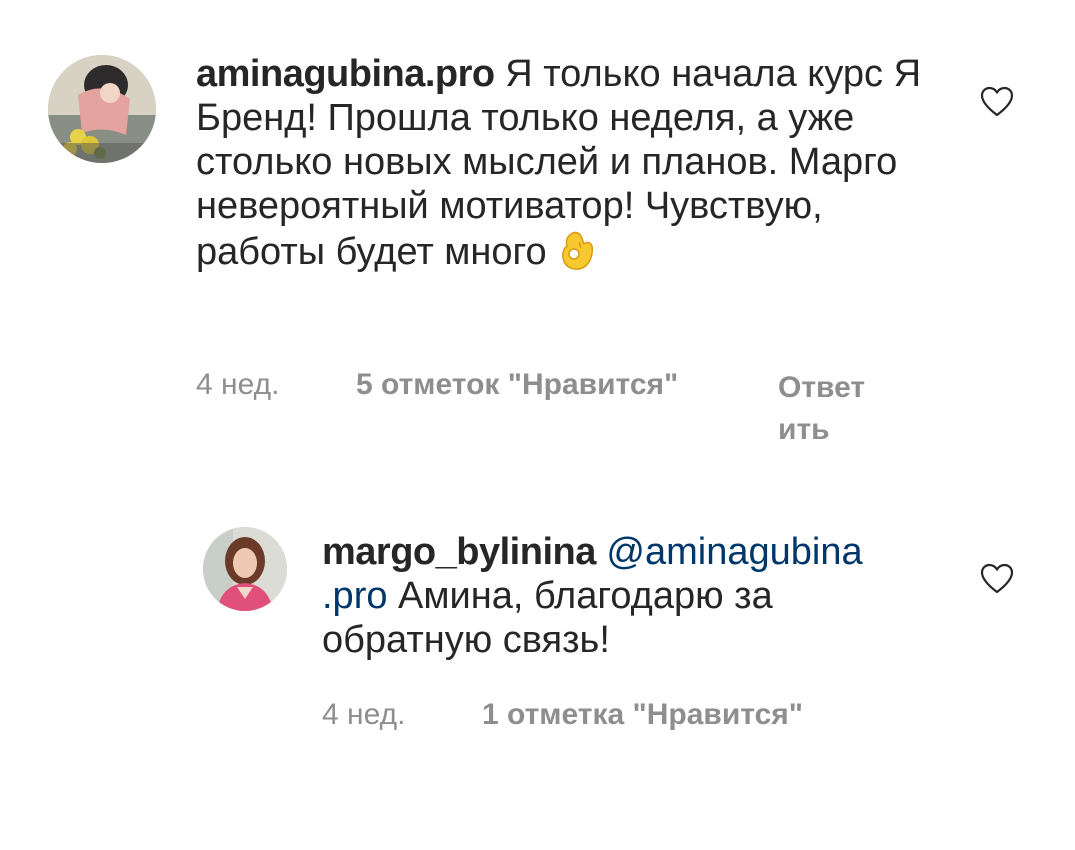 The width and height of the screenshot is (1075, 850). I want to click on comment-username: aminagubina.pro, so click(345, 74).